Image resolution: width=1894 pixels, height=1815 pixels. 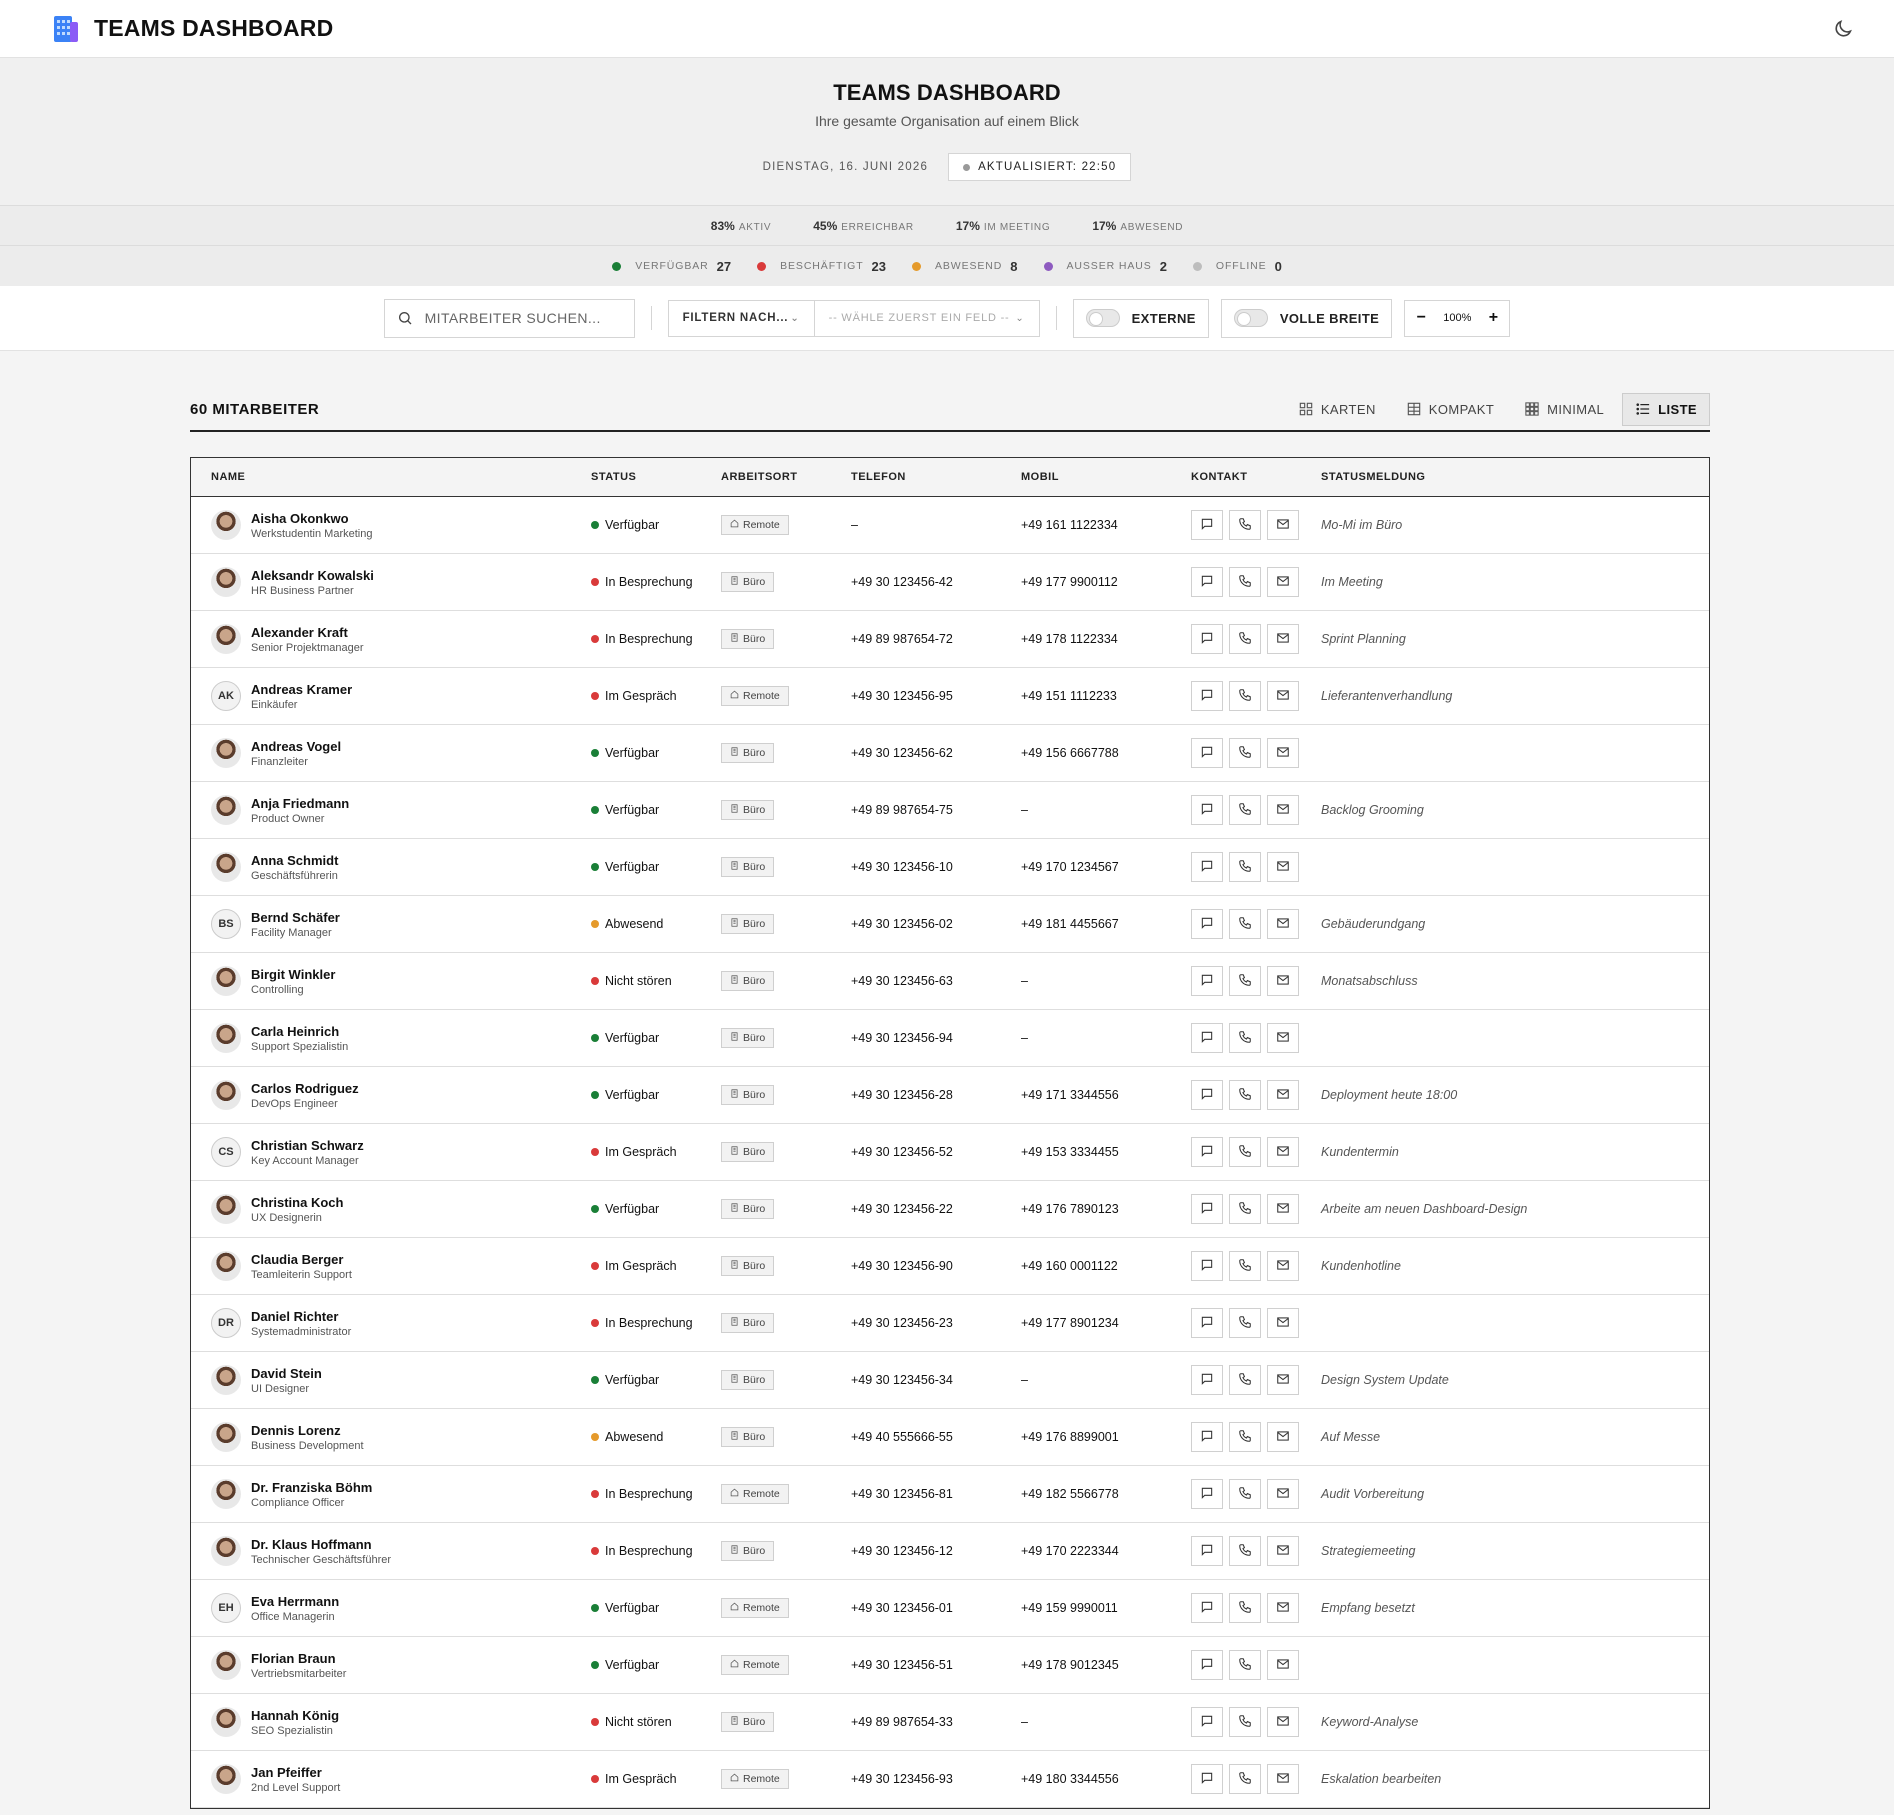 What do you see at coordinates (296, 746) in the screenshot?
I see `employee-name: Andreas Vogel` at bounding box center [296, 746].